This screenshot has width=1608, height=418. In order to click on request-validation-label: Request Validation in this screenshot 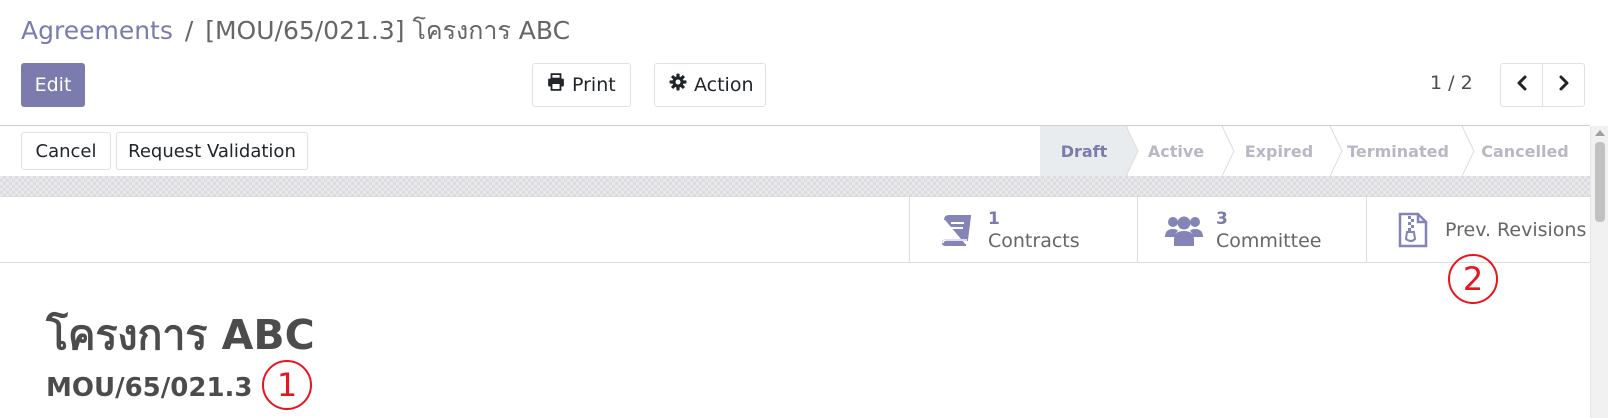, I will do `click(212, 151)`.